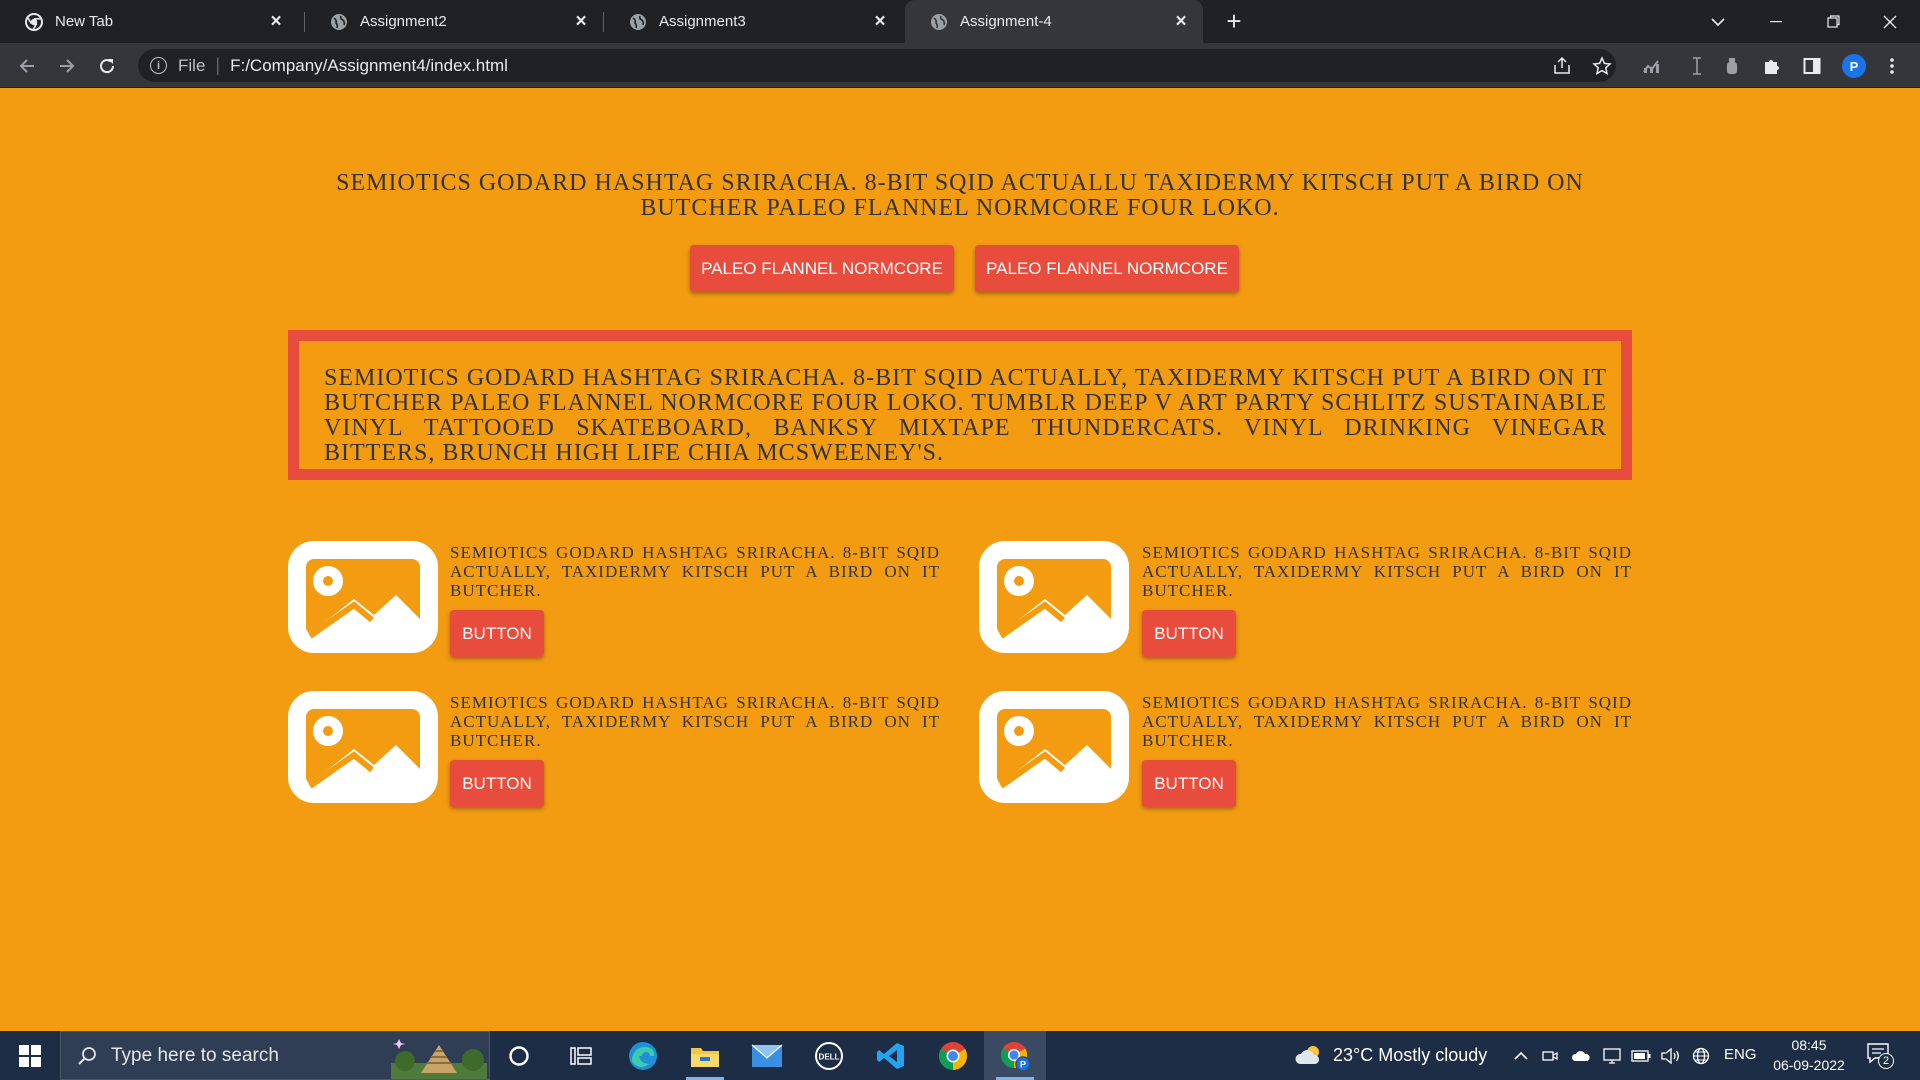 Image resolution: width=1920 pixels, height=1080 pixels. I want to click on svg-text: P, so click(1023, 1064).